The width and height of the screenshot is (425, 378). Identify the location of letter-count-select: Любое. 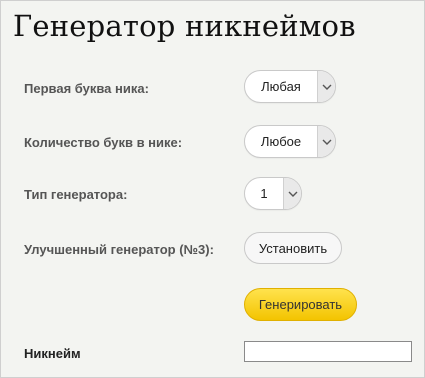
(290, 141).